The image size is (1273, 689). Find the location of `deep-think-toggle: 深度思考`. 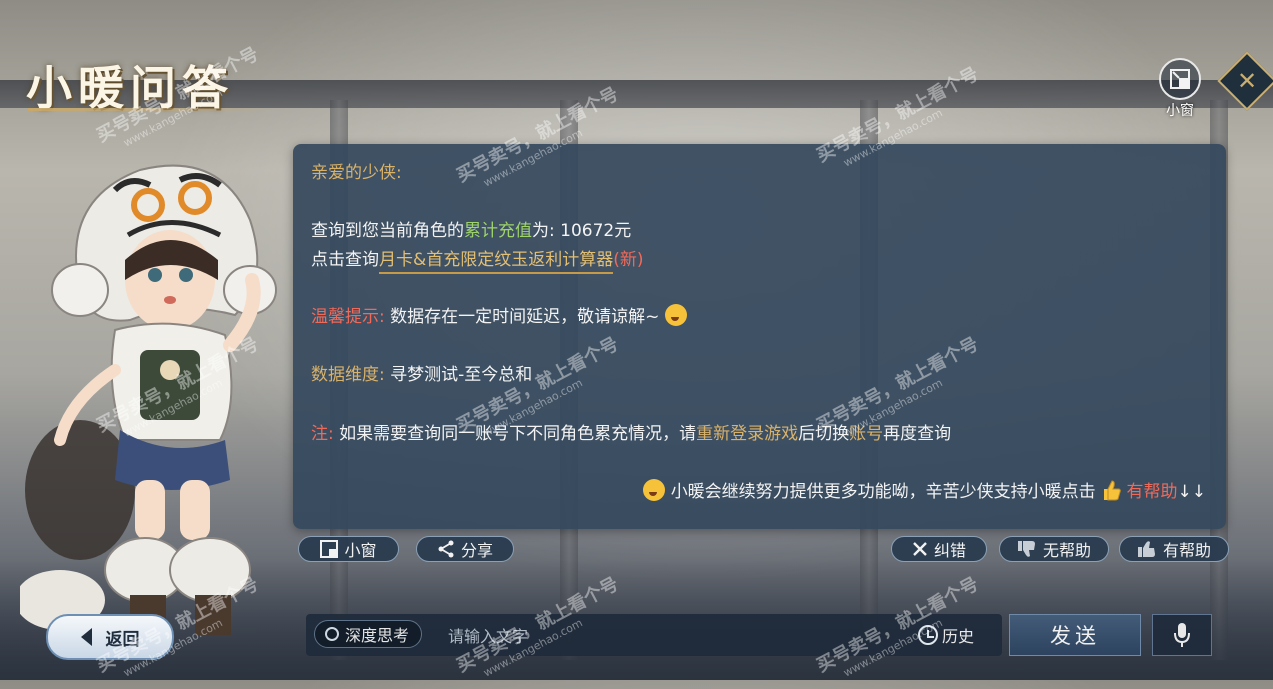

deep-think-toggle: 深度思考 is located at coordinates (368, 634).